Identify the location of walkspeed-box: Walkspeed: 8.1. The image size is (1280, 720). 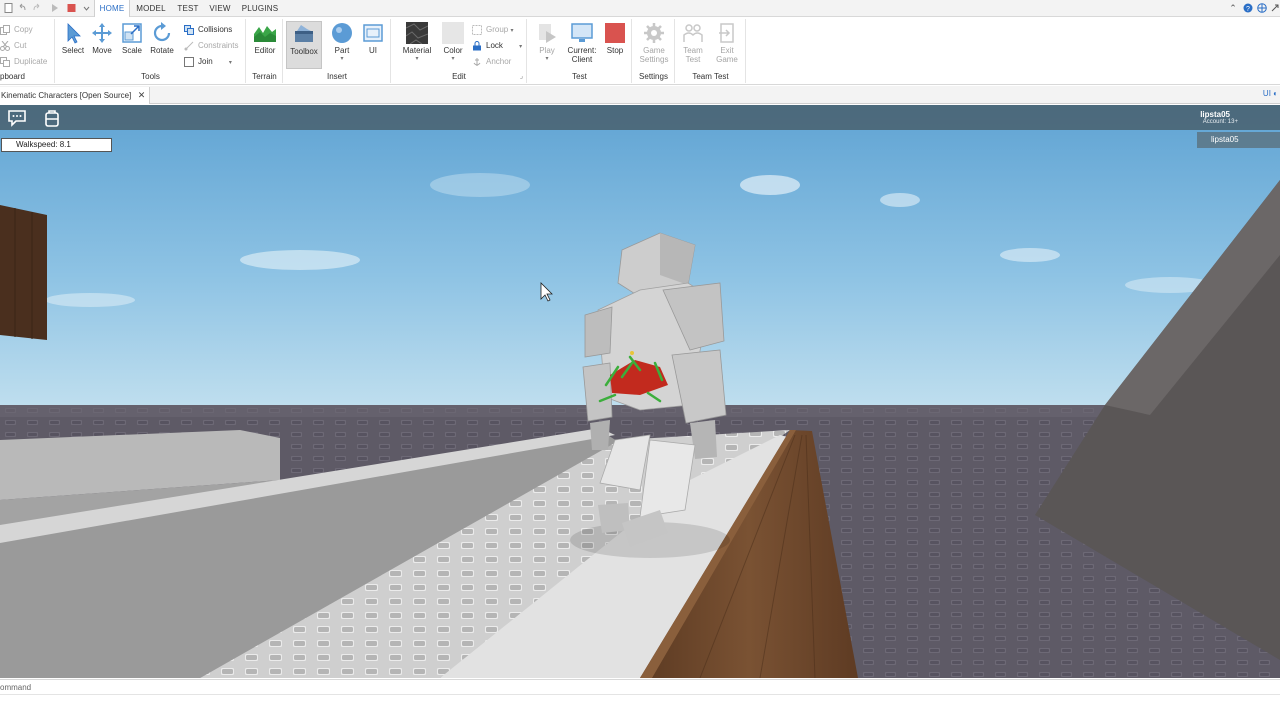
(56, 145).